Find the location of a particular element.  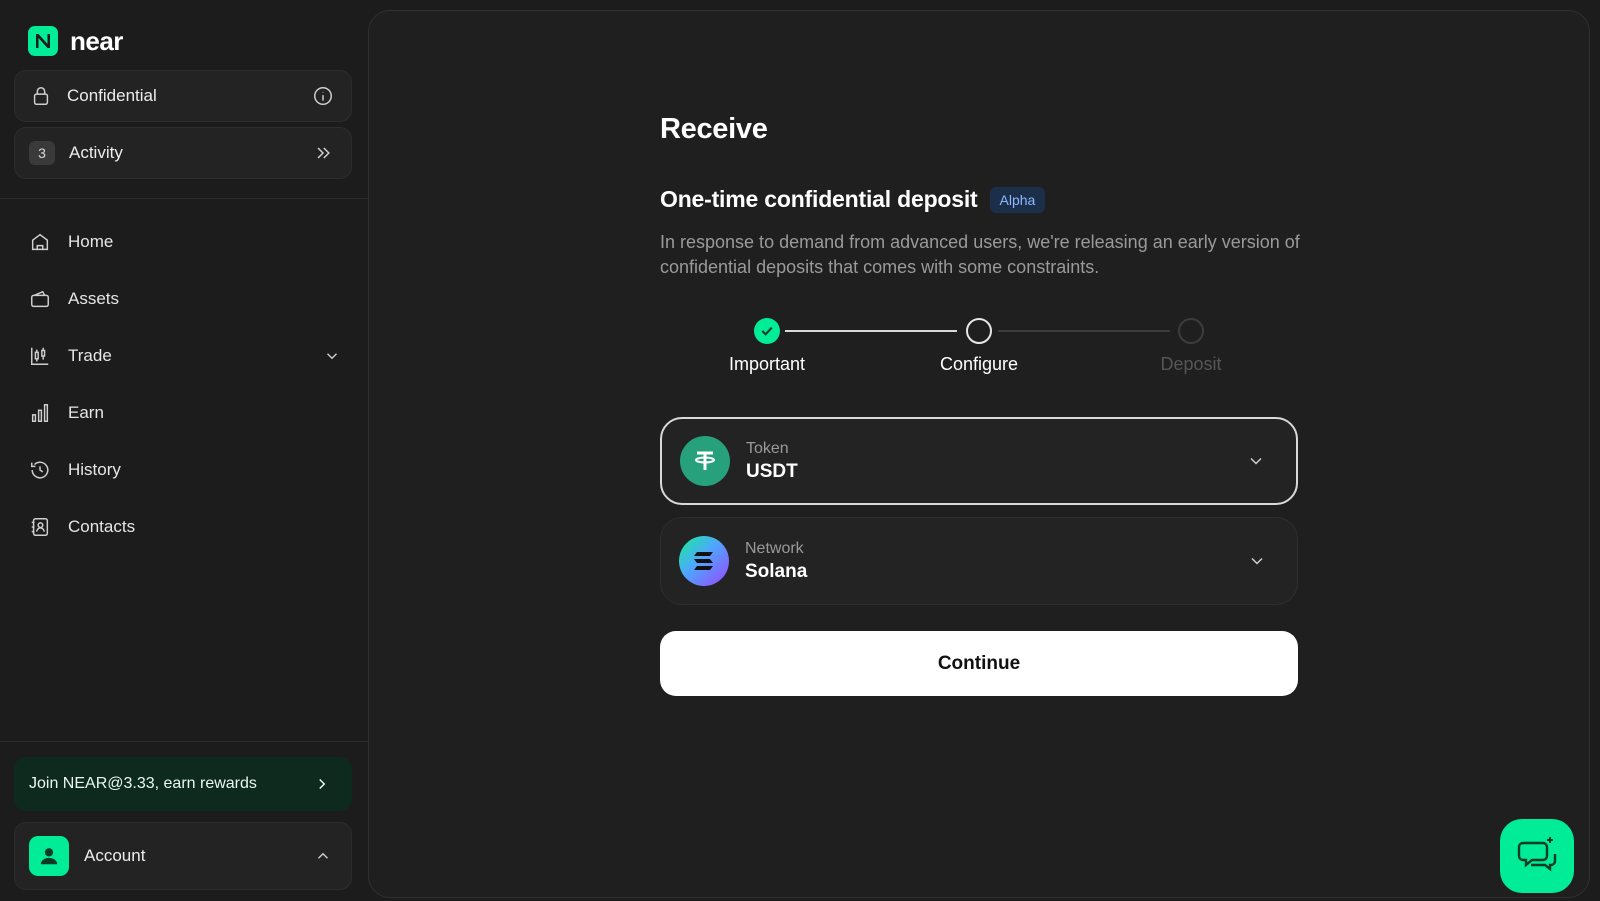

bar-chart-icon is located at coordinates (40, 413).